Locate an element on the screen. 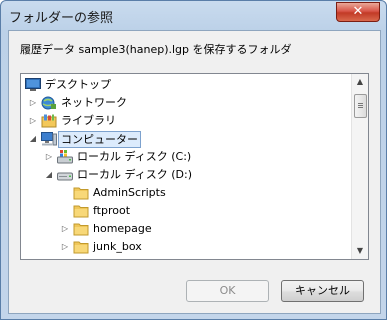 This screenshot has height=320, width=387. tree-item-network: ▷ ネットワーク is located at coordinates (186, 103).